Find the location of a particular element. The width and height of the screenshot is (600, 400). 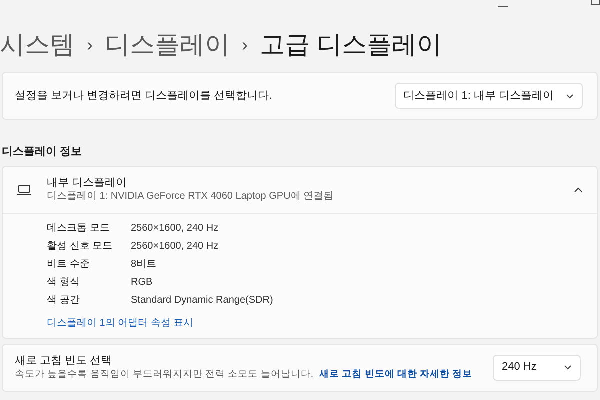

property-label: 색 공간 is located at coordinates (64, 301).